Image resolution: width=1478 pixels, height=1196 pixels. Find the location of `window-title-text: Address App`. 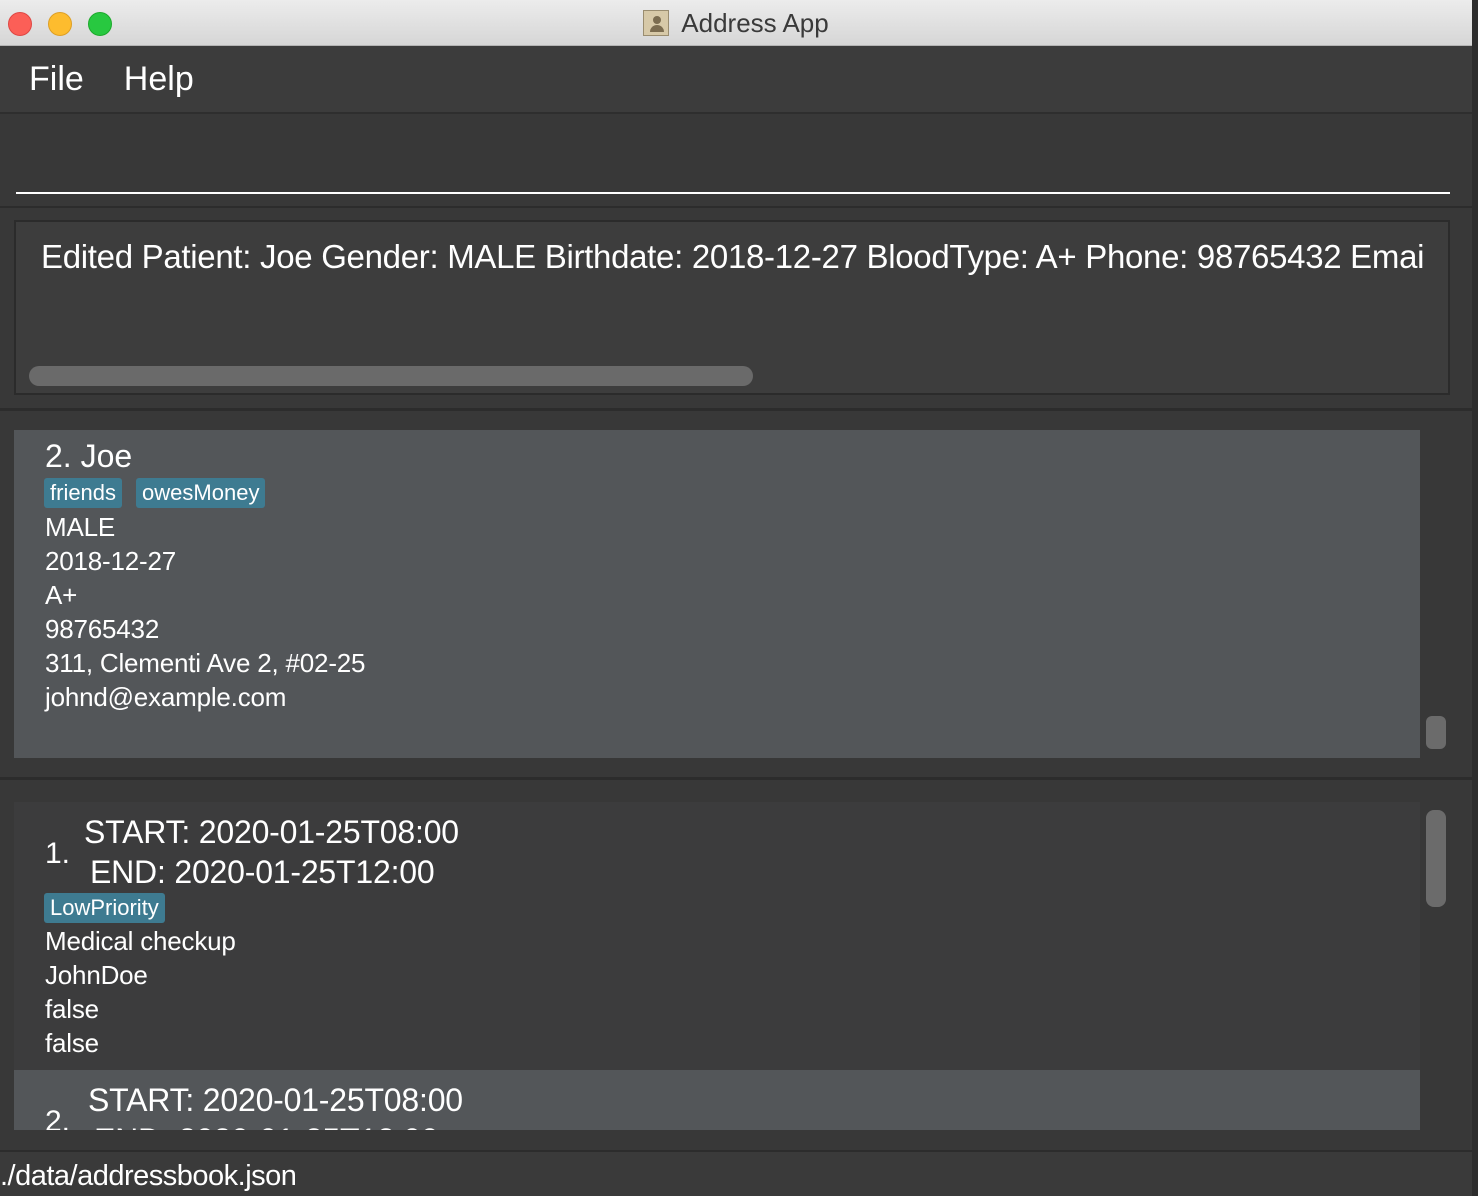

window-title-text: Address App is located at coordinates (755, 22).